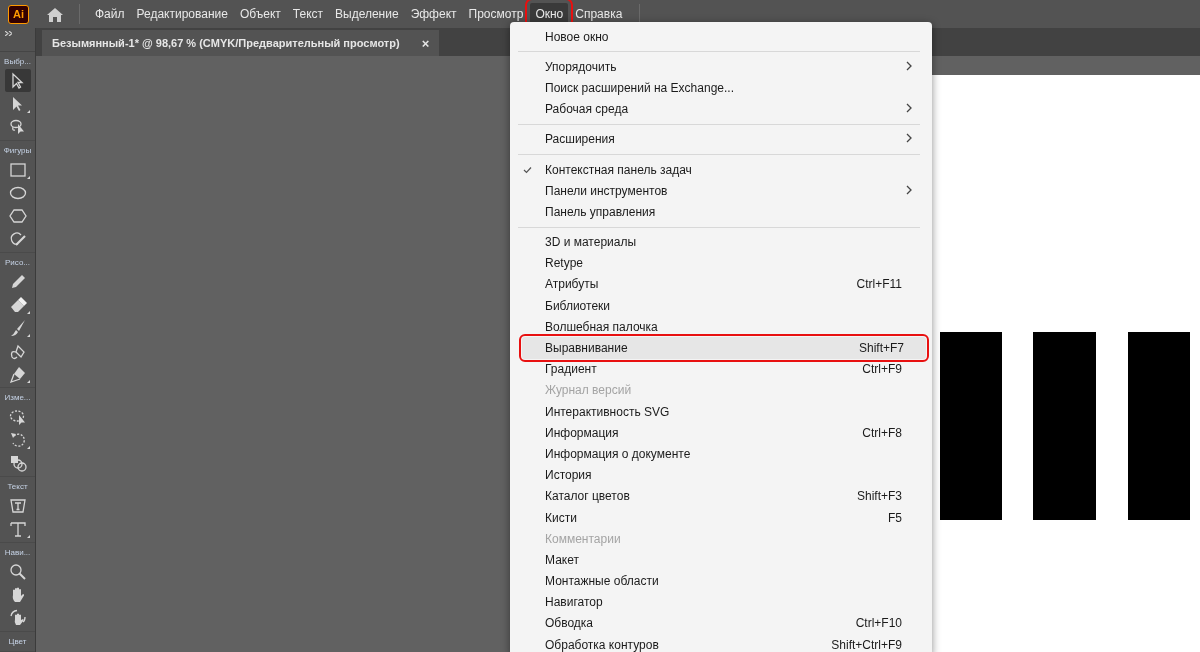 This screenshot has height=652, width=1200. I want to click on menu-item: Информация Ctrl+F8, so click(719, 433).